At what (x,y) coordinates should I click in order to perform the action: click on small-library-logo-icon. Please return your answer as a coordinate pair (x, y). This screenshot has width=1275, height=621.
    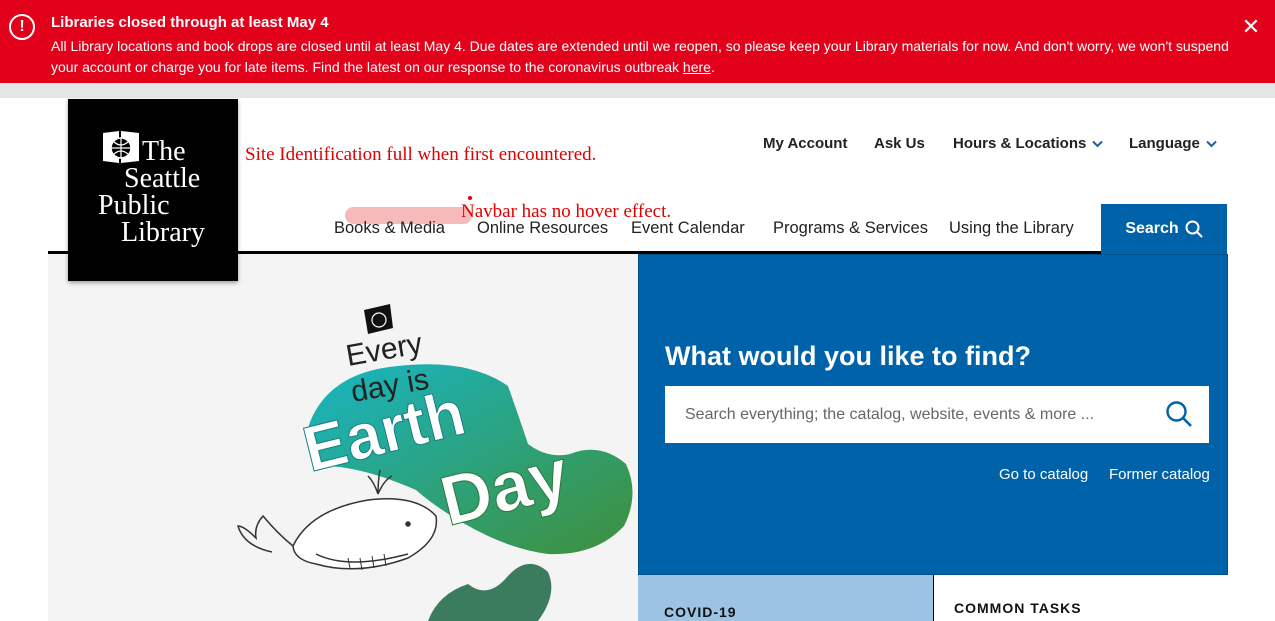
    Looking at the image, I should click on (378, 319).